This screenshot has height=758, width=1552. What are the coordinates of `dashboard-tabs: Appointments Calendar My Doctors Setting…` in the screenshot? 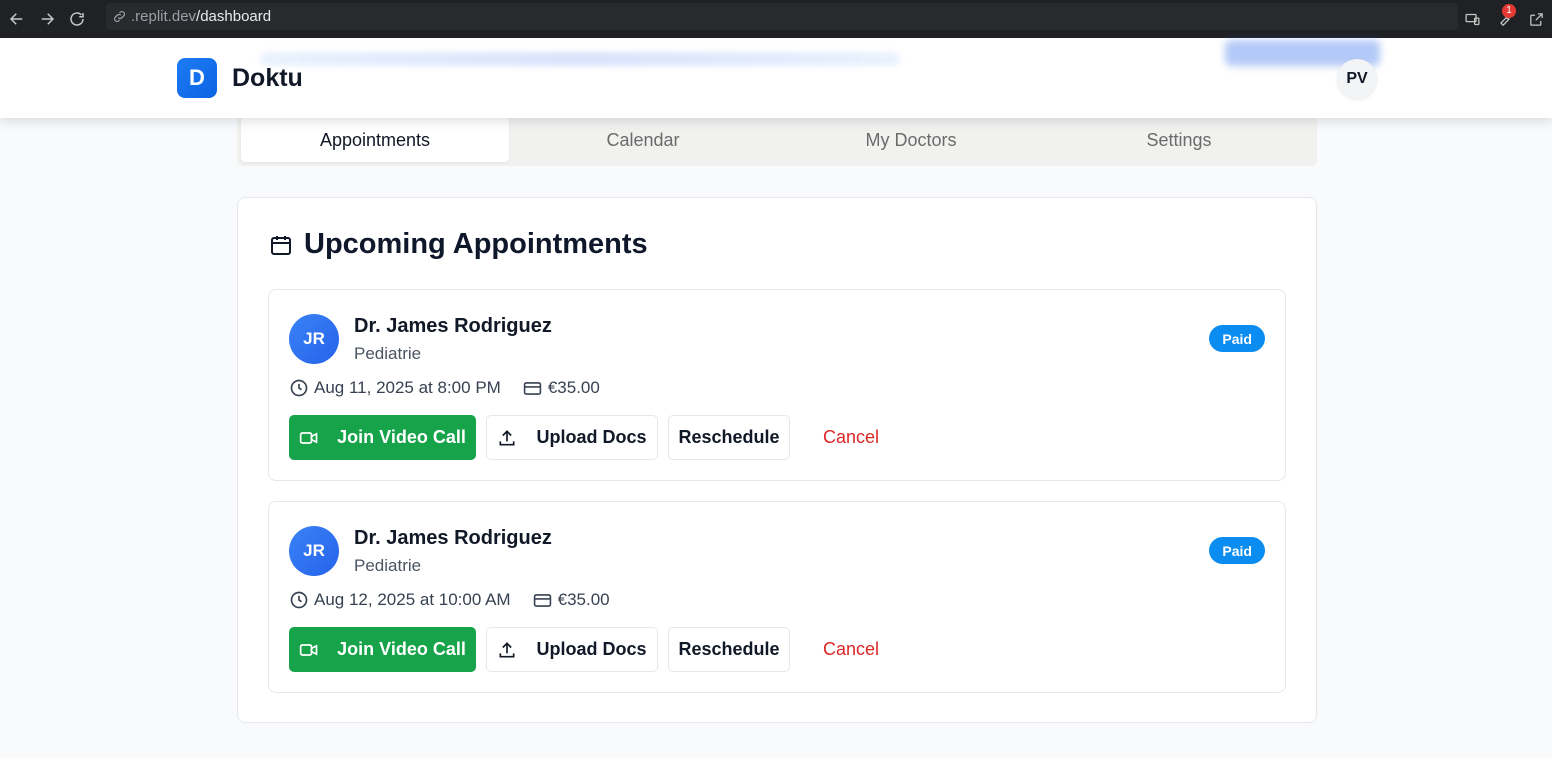 It's located at (777, 140).